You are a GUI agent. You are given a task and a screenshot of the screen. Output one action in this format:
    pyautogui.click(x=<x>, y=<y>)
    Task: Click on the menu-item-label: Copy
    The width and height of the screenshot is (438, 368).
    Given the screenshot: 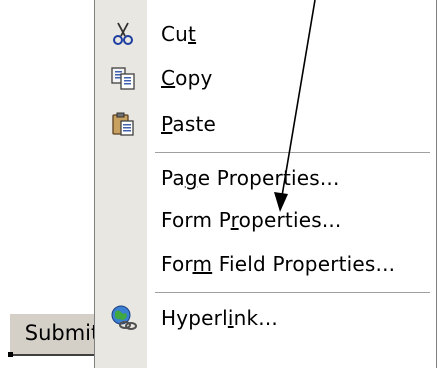 What is the action you would take?
    pyautogui.click(x=187, y=78)
    